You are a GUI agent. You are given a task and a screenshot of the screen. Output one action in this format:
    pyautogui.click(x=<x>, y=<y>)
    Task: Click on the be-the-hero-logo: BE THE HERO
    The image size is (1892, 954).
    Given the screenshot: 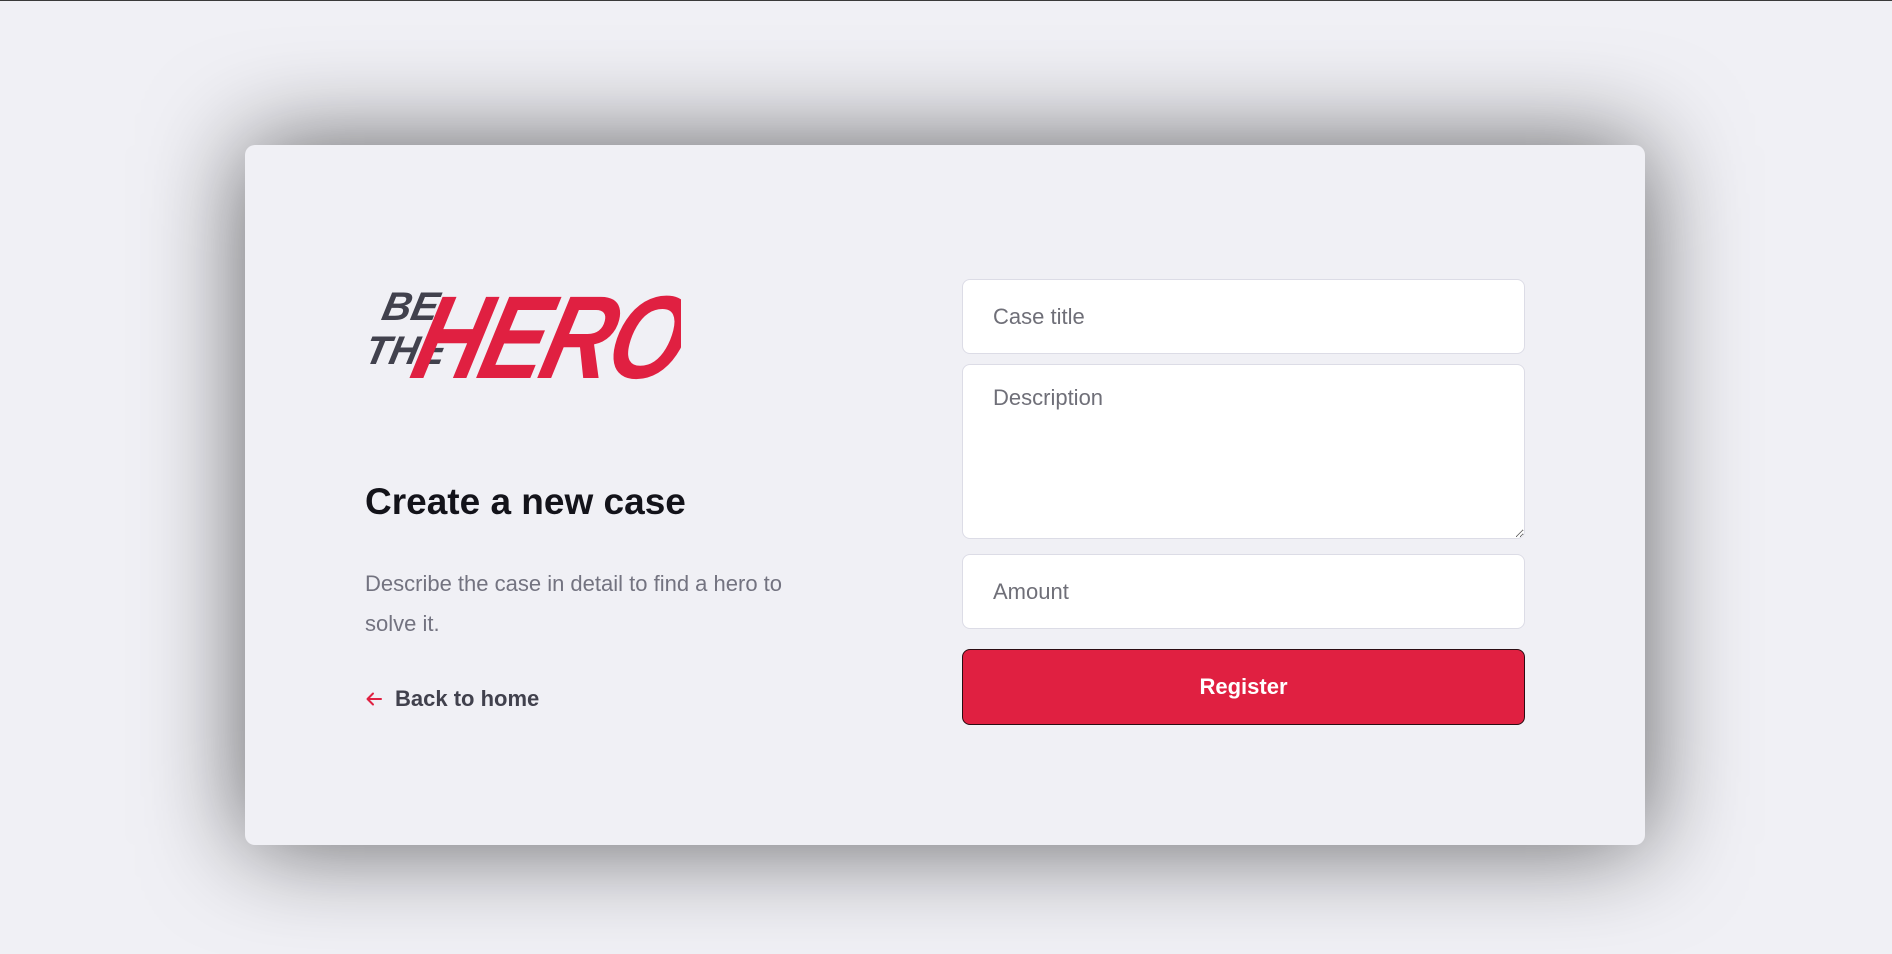 What is the action you would take?
    pyautogui.click(x=523, y=335)
    